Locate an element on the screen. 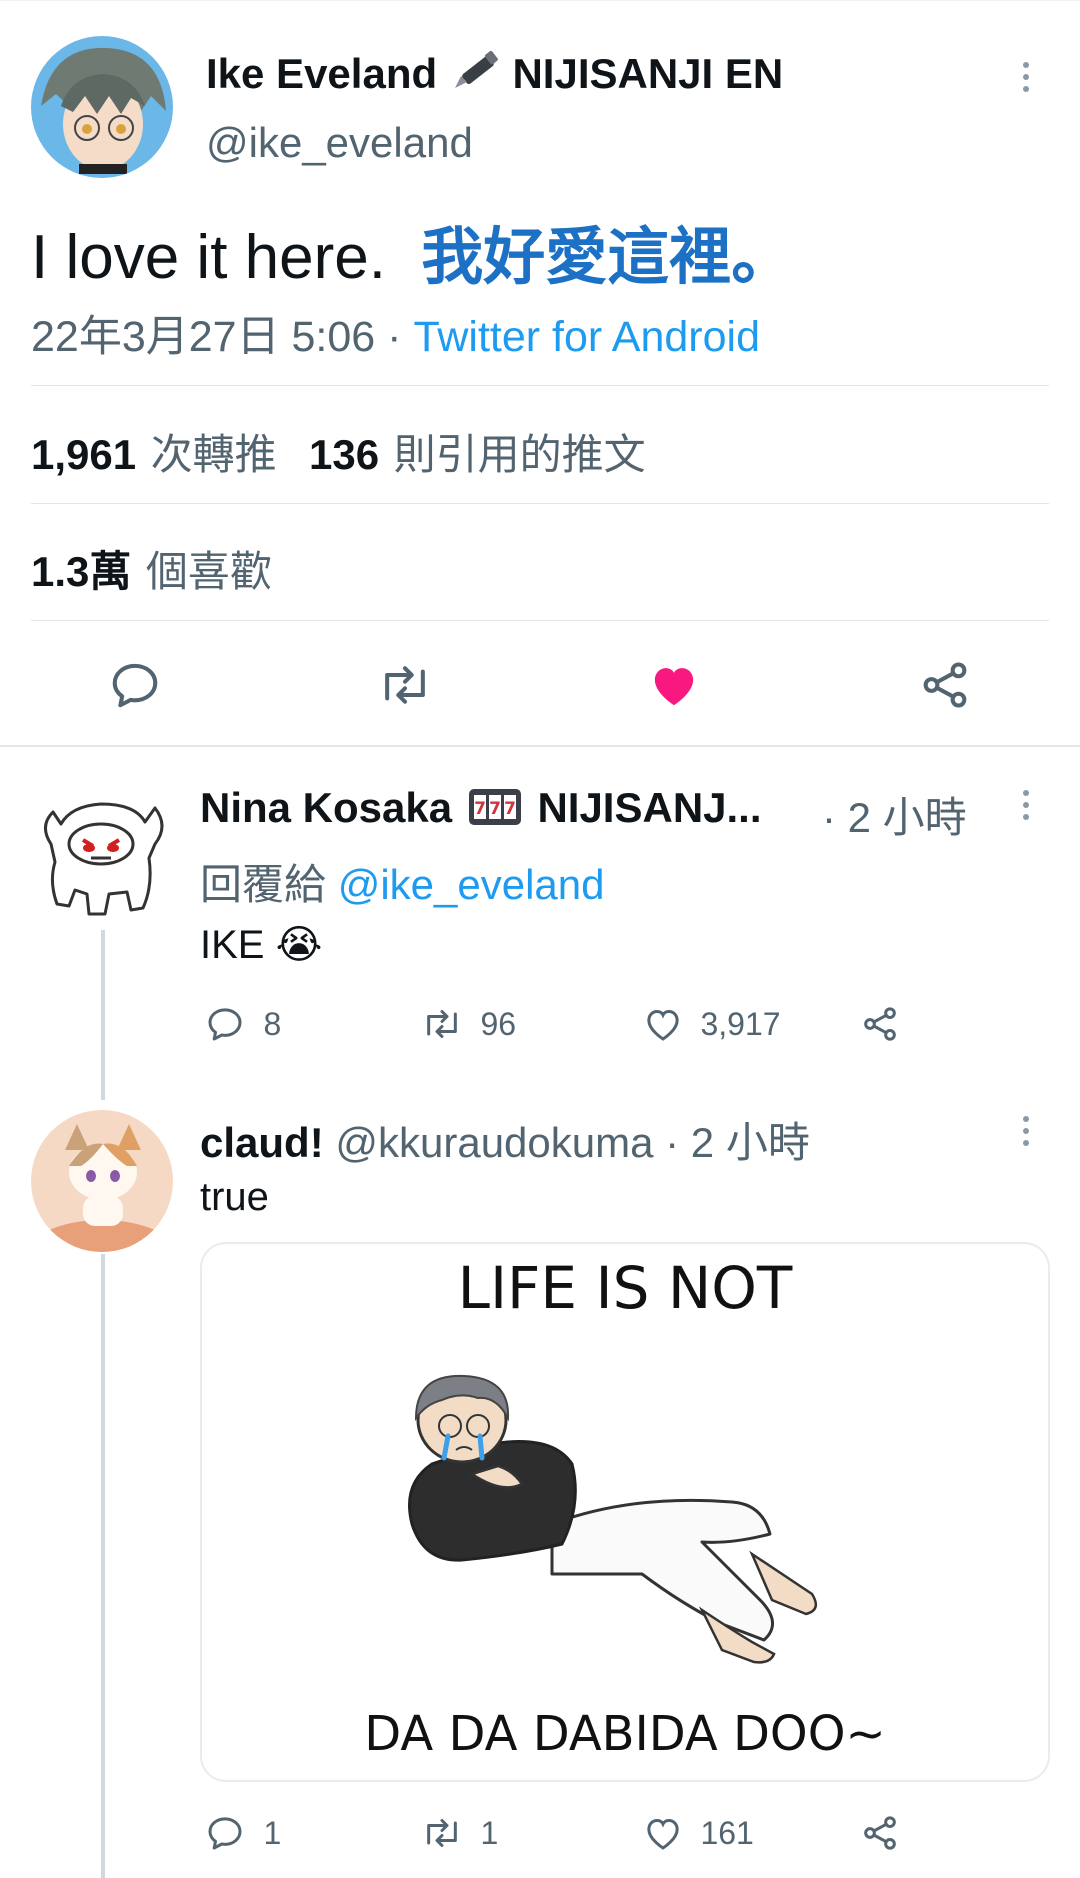 The width and height of the screenshot is (1080, 1878). tweet-text-en: I love it here. is located at coordinates (208, 257).